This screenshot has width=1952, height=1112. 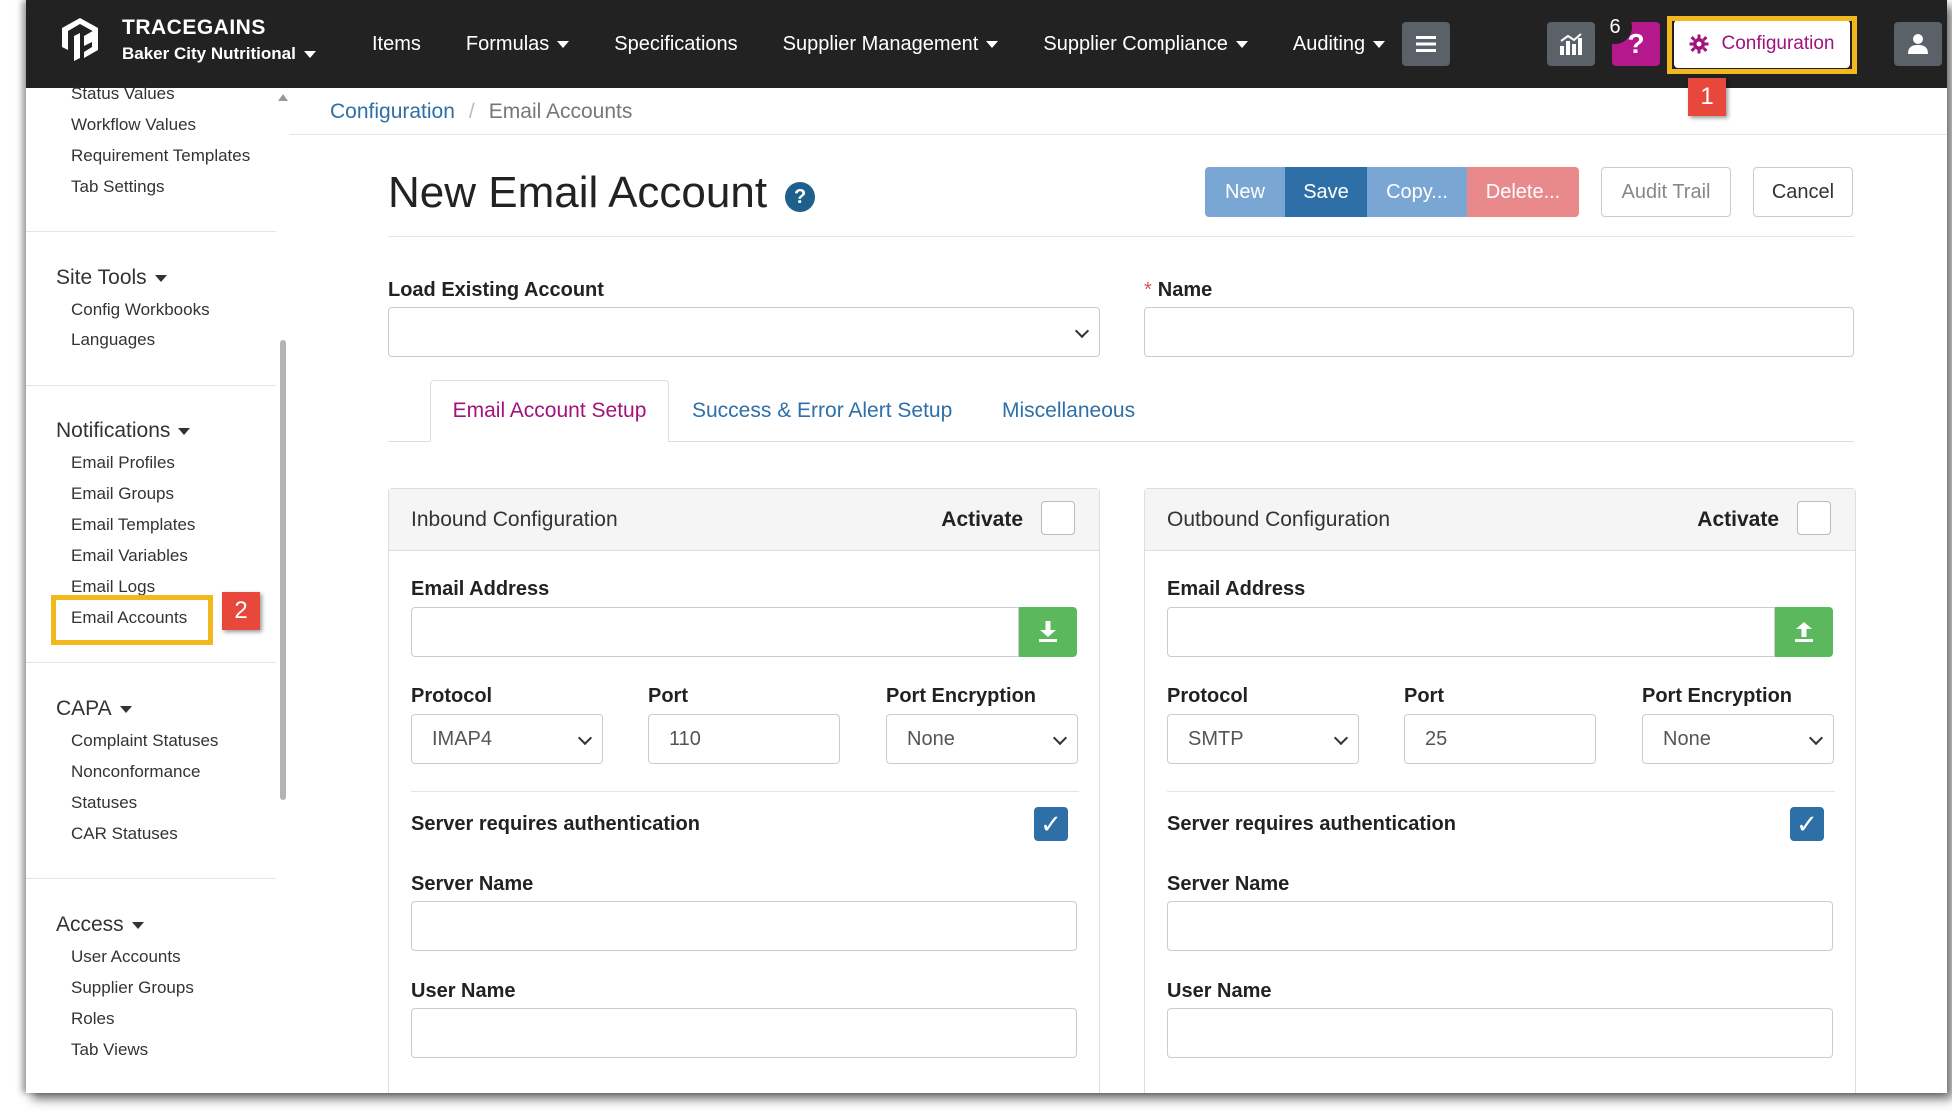 I want to click on inbound-email-label: Email Address, so click(x=480, y=589).